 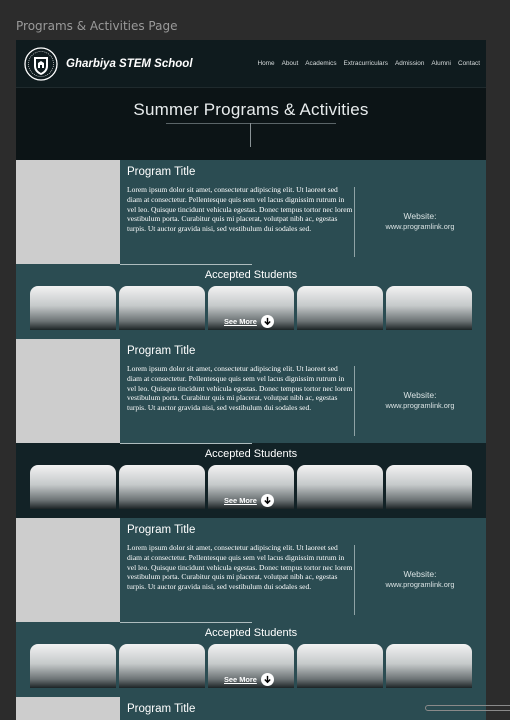 I want to click on nav-link-contact: Contact, so click(x=469, y=63).